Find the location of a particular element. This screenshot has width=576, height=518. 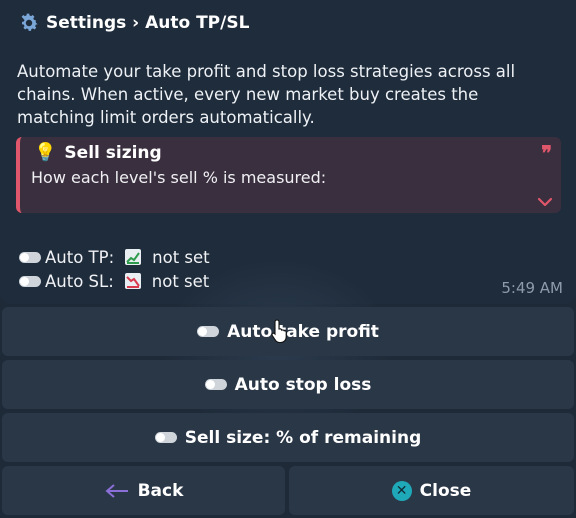

chart-down-icon is located at coordinates (132, 281).